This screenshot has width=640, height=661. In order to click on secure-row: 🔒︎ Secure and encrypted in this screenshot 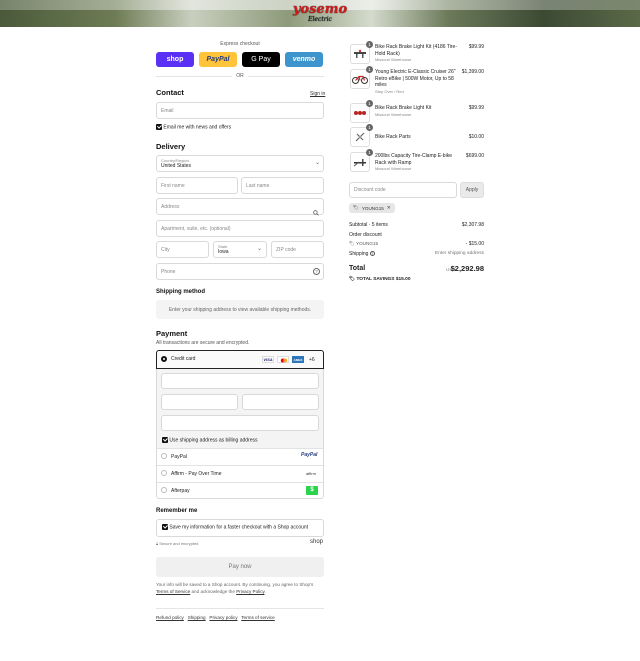, I will do `click(177, 543)`.